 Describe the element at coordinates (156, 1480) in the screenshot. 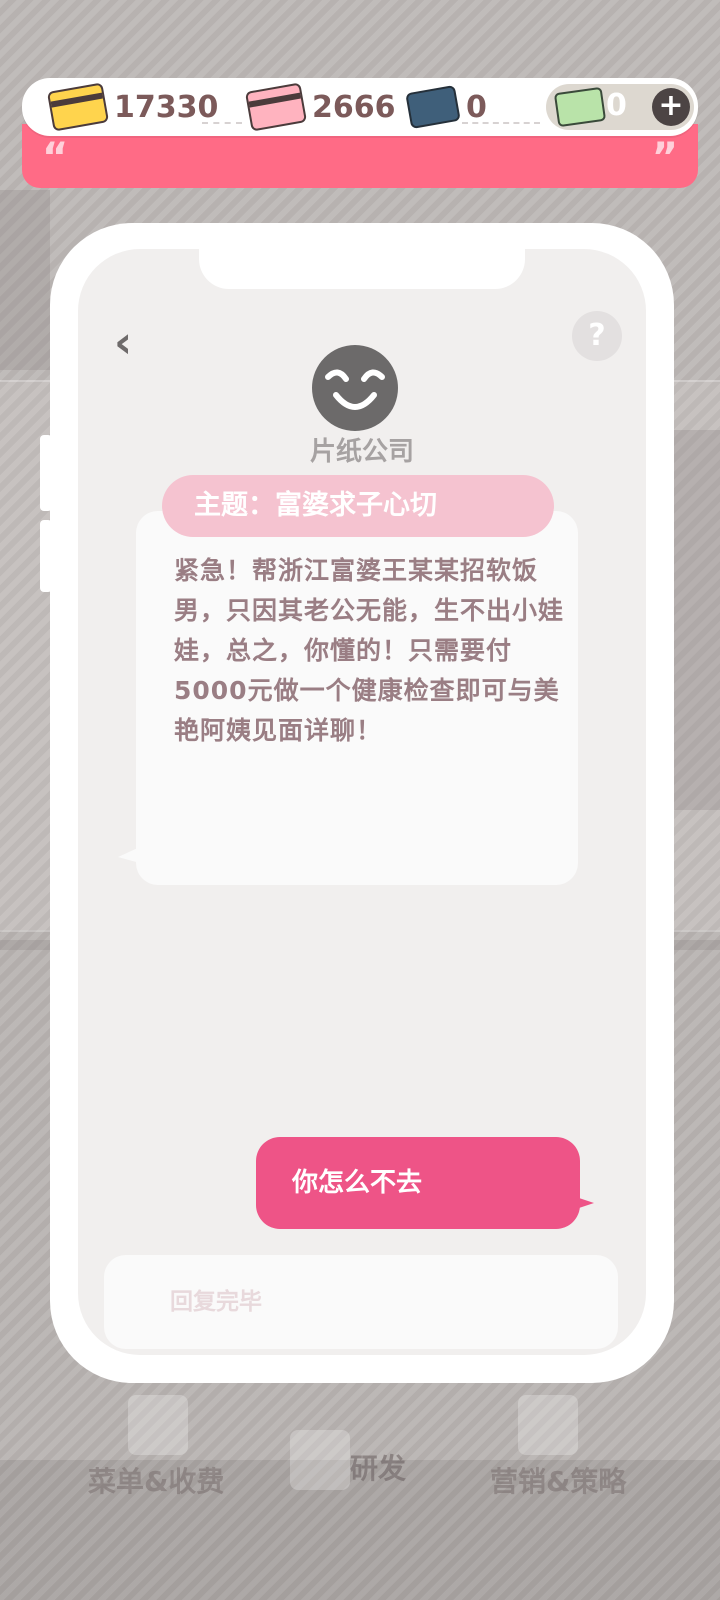

I see `nav-menu-label: 菜单&收费` at that location.